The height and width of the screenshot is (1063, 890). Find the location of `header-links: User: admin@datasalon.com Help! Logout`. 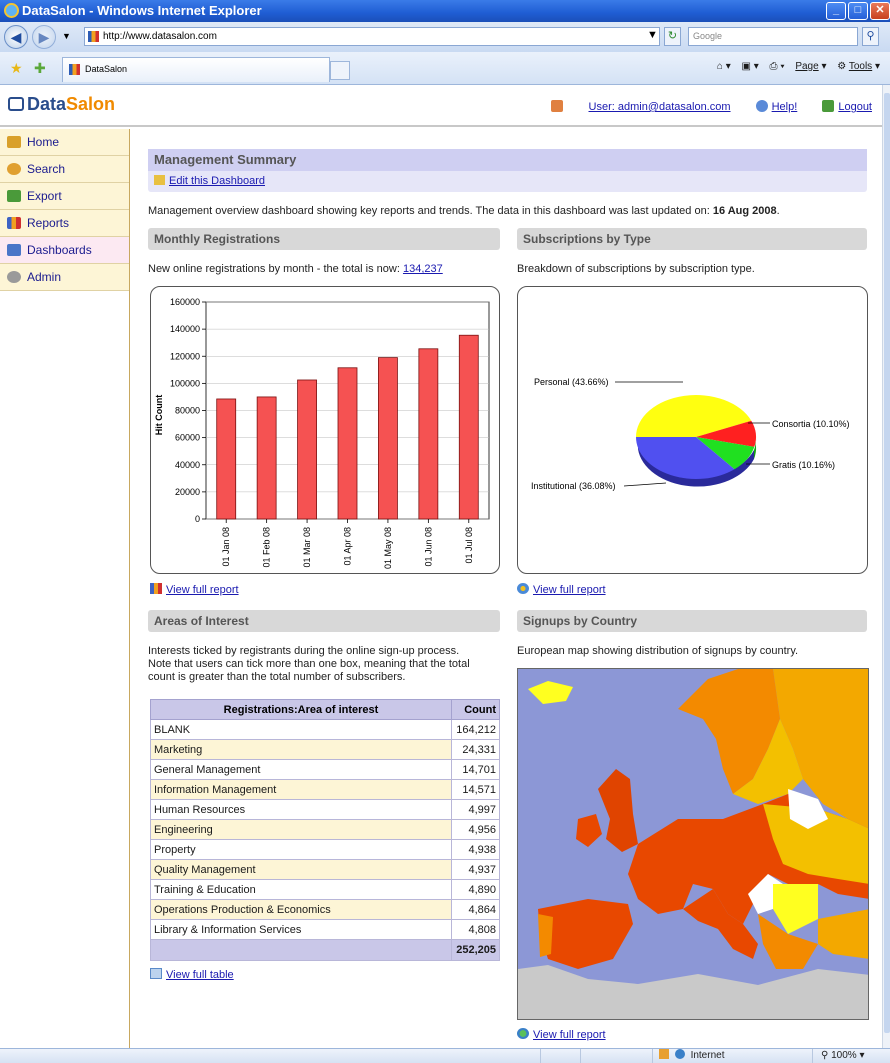

header-links: User: admin@datasalon.com Help! Logout is located at coordinates (711, 106).